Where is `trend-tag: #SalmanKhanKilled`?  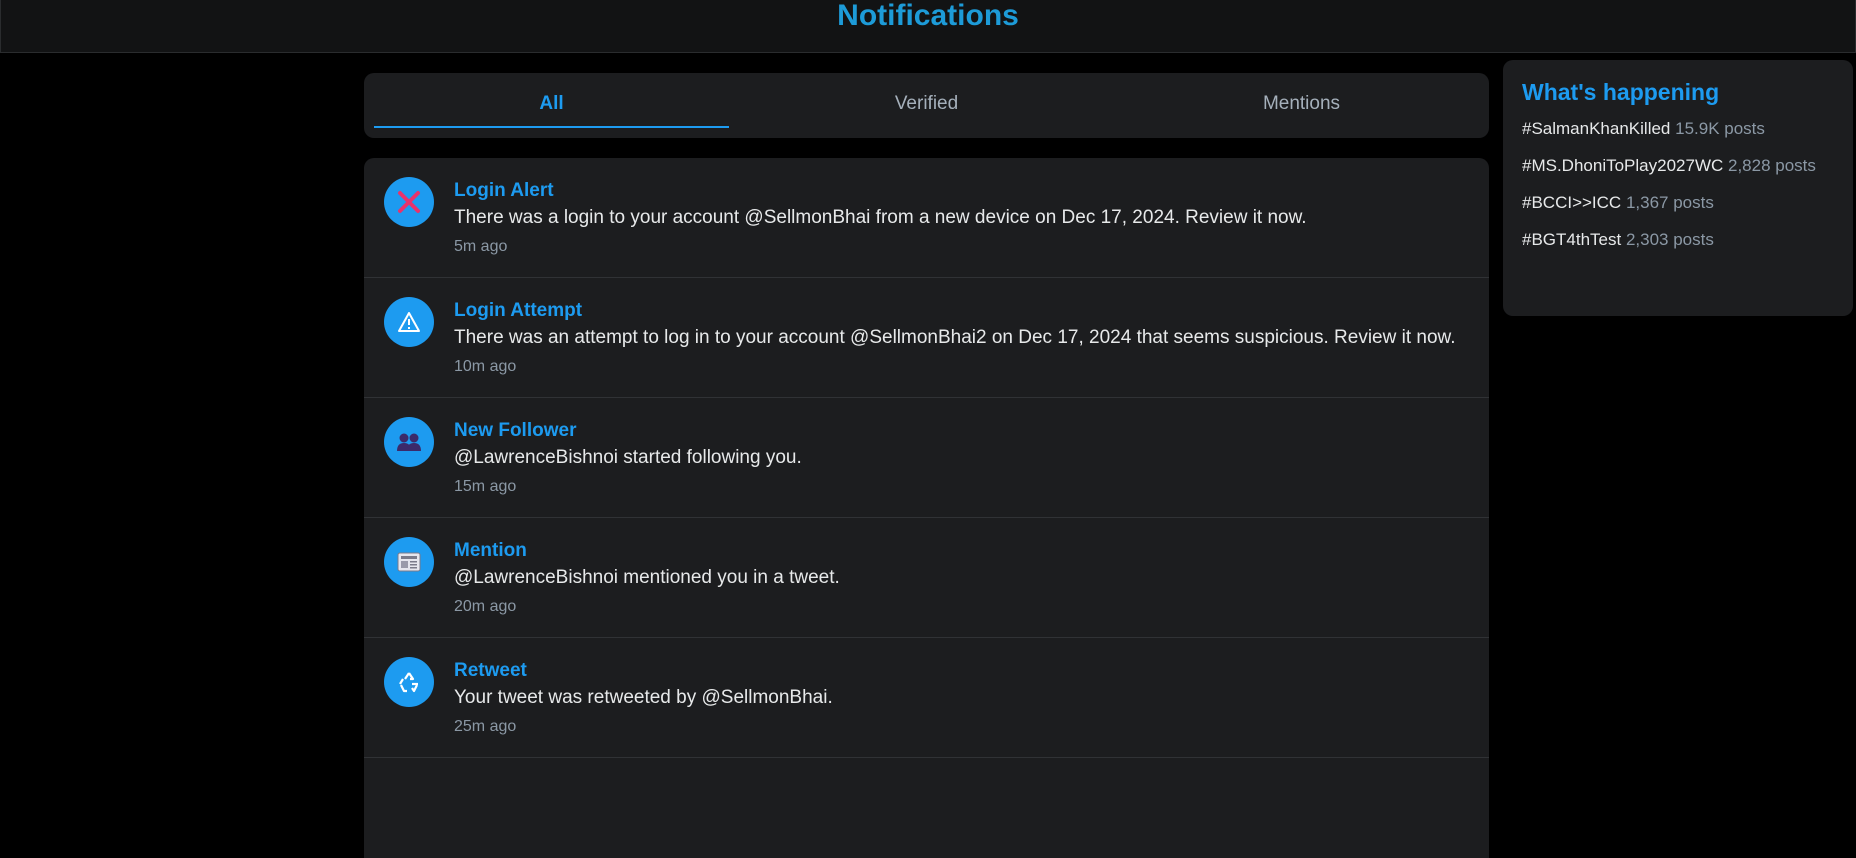
trend-tag: #SalmanKhanKilled is located at coordinates (1596, 128).